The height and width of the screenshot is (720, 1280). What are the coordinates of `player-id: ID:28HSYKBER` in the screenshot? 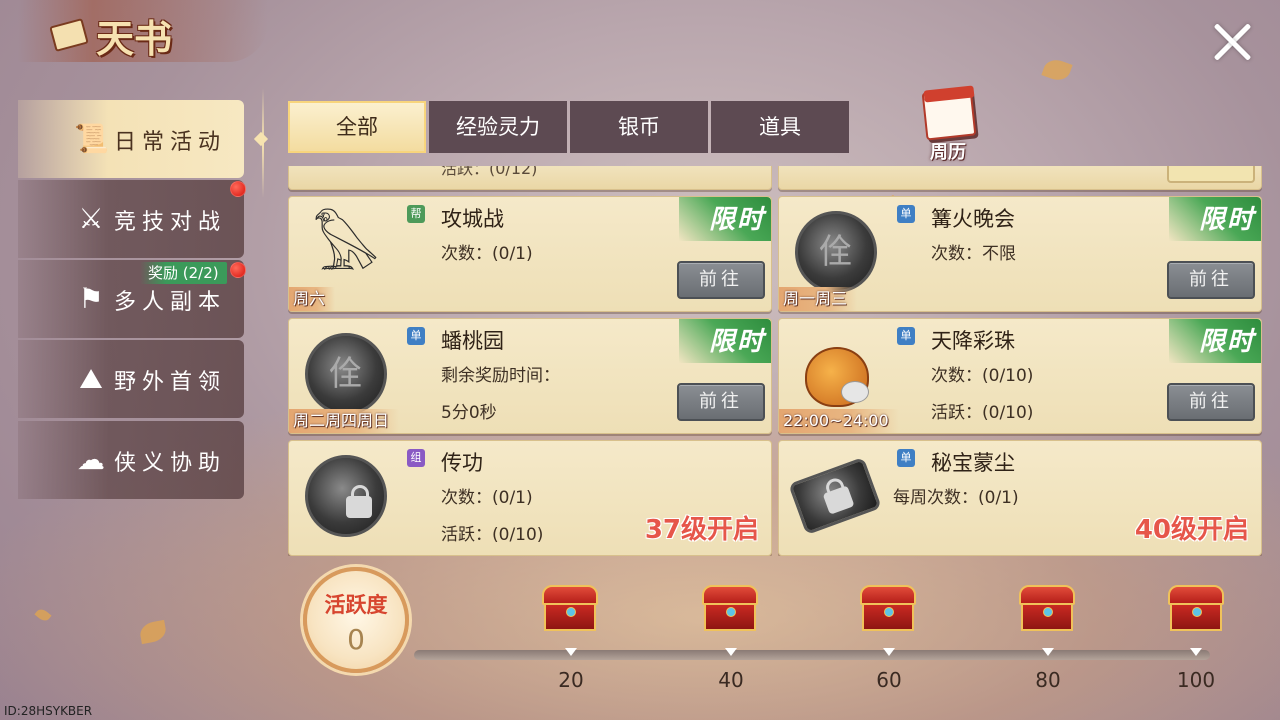 It's located at (48, 711).